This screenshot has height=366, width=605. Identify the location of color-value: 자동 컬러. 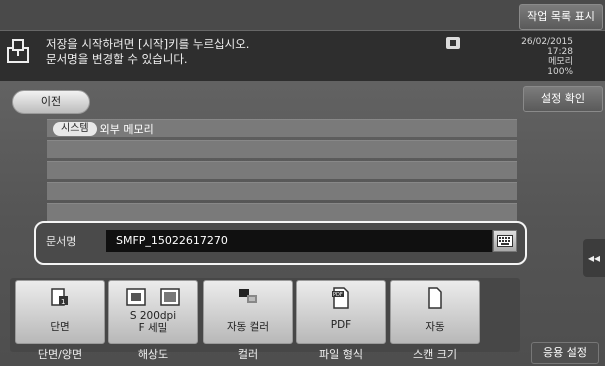
(248, 327).